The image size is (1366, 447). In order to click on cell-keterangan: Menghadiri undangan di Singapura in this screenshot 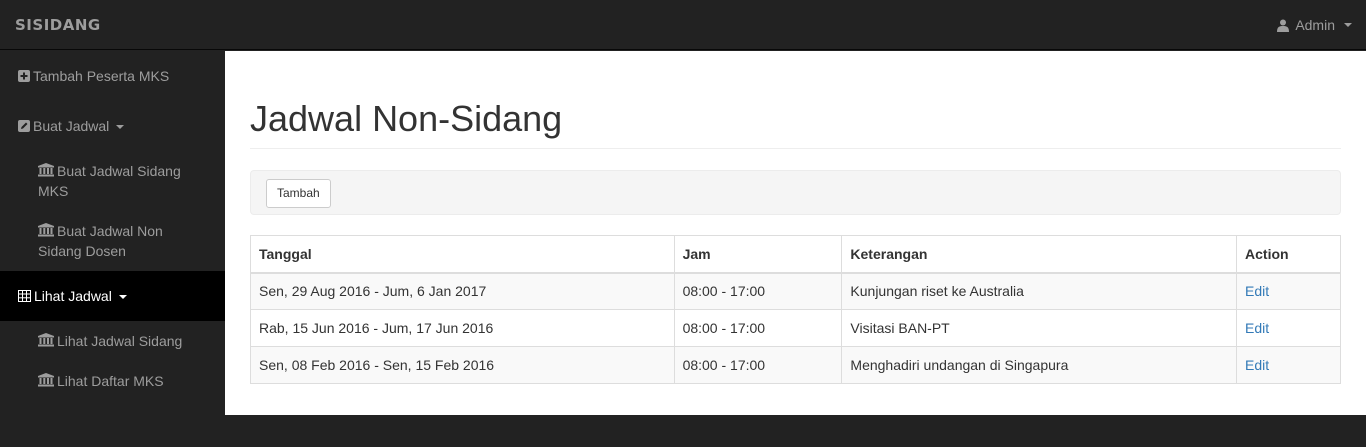, I will do `click(1039, 365)`.